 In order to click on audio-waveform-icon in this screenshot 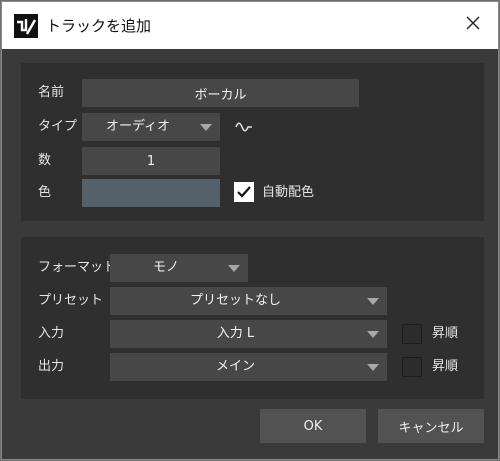, I will do `click(244, 129)`.